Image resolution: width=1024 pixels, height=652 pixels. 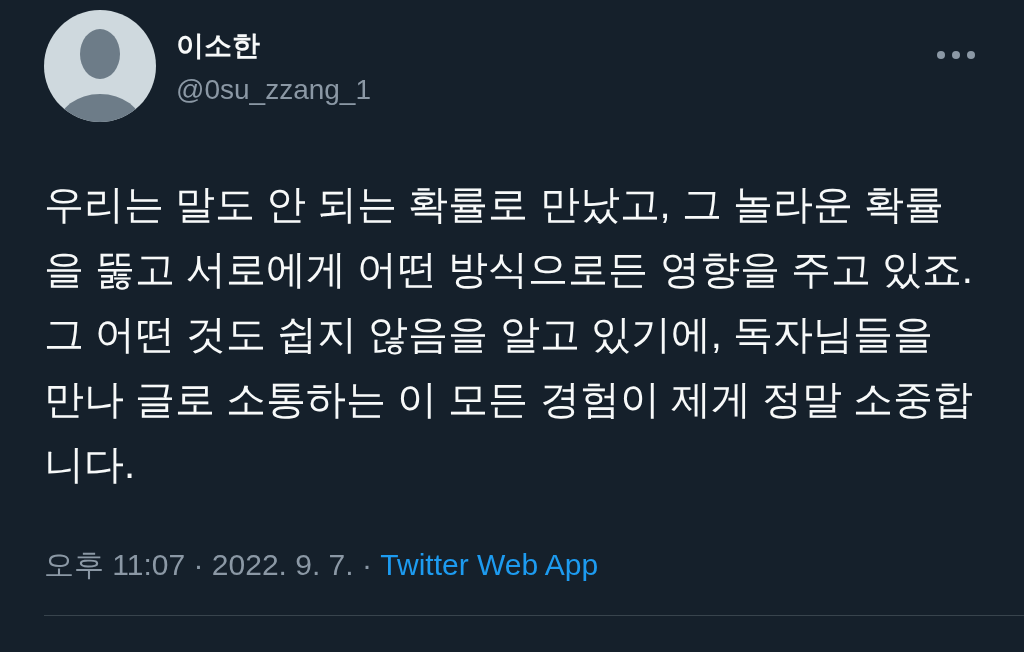 I want to click on author-name: 이소한, so click(x=546, y=46).